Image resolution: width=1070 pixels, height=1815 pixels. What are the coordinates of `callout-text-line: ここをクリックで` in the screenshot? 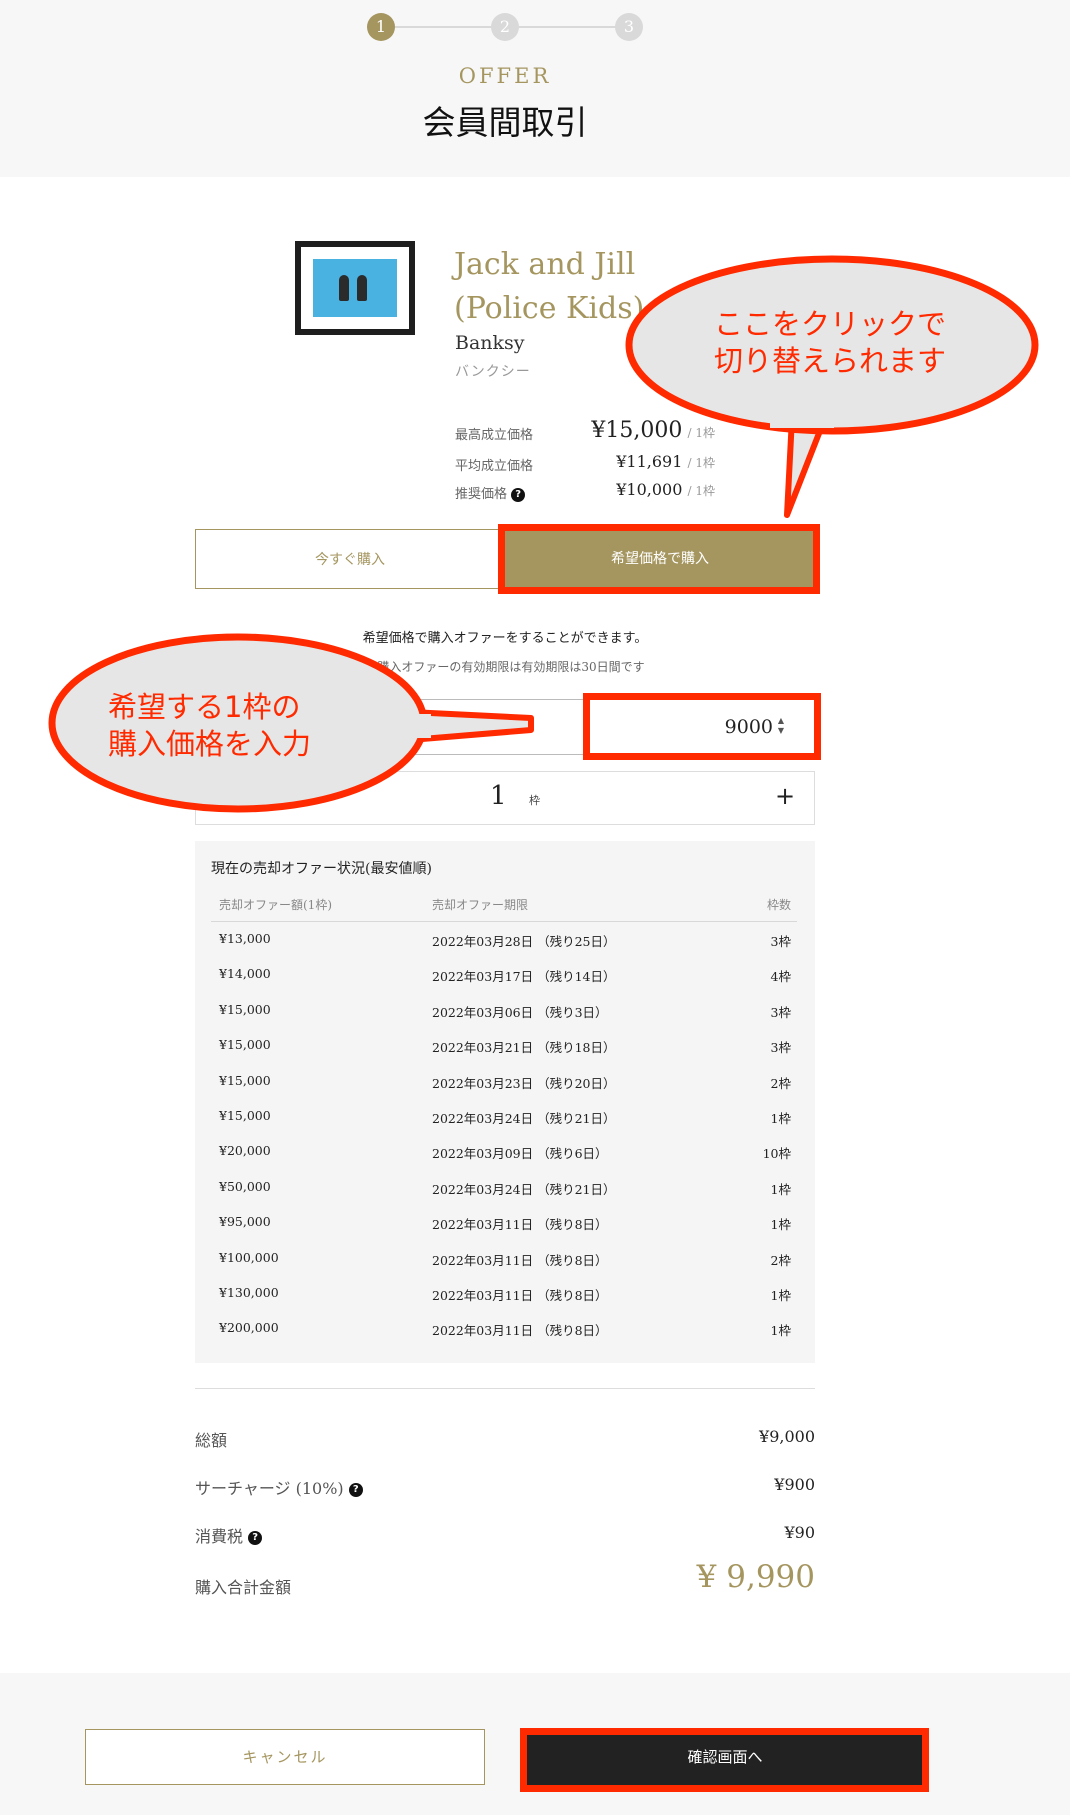 It's located at (829, 324).